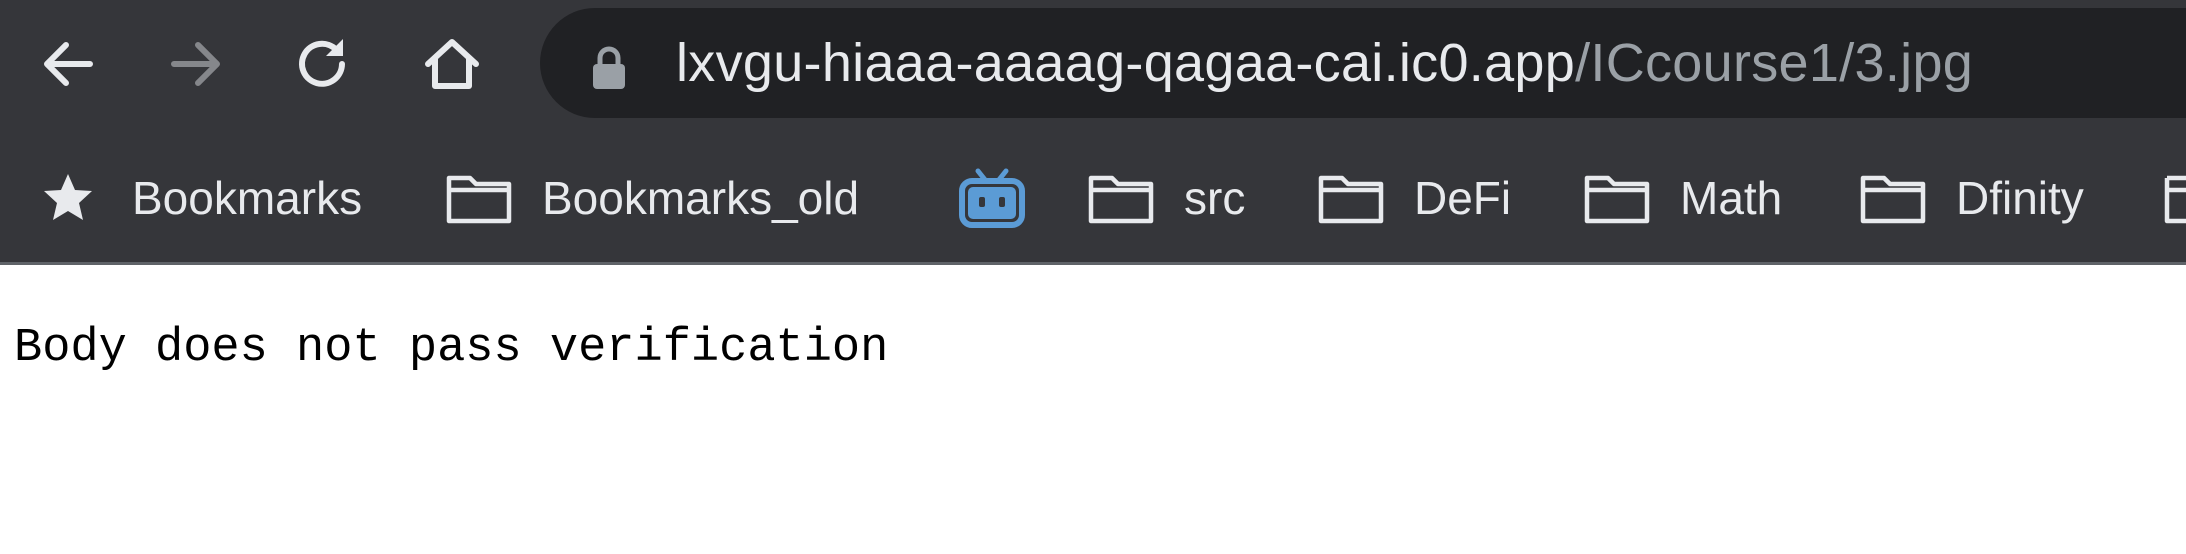  What do you see at coordinates (1166, 198) in the screenshot?
I see `bookmark-folder-src: src` at bounding box center [1166, 198].